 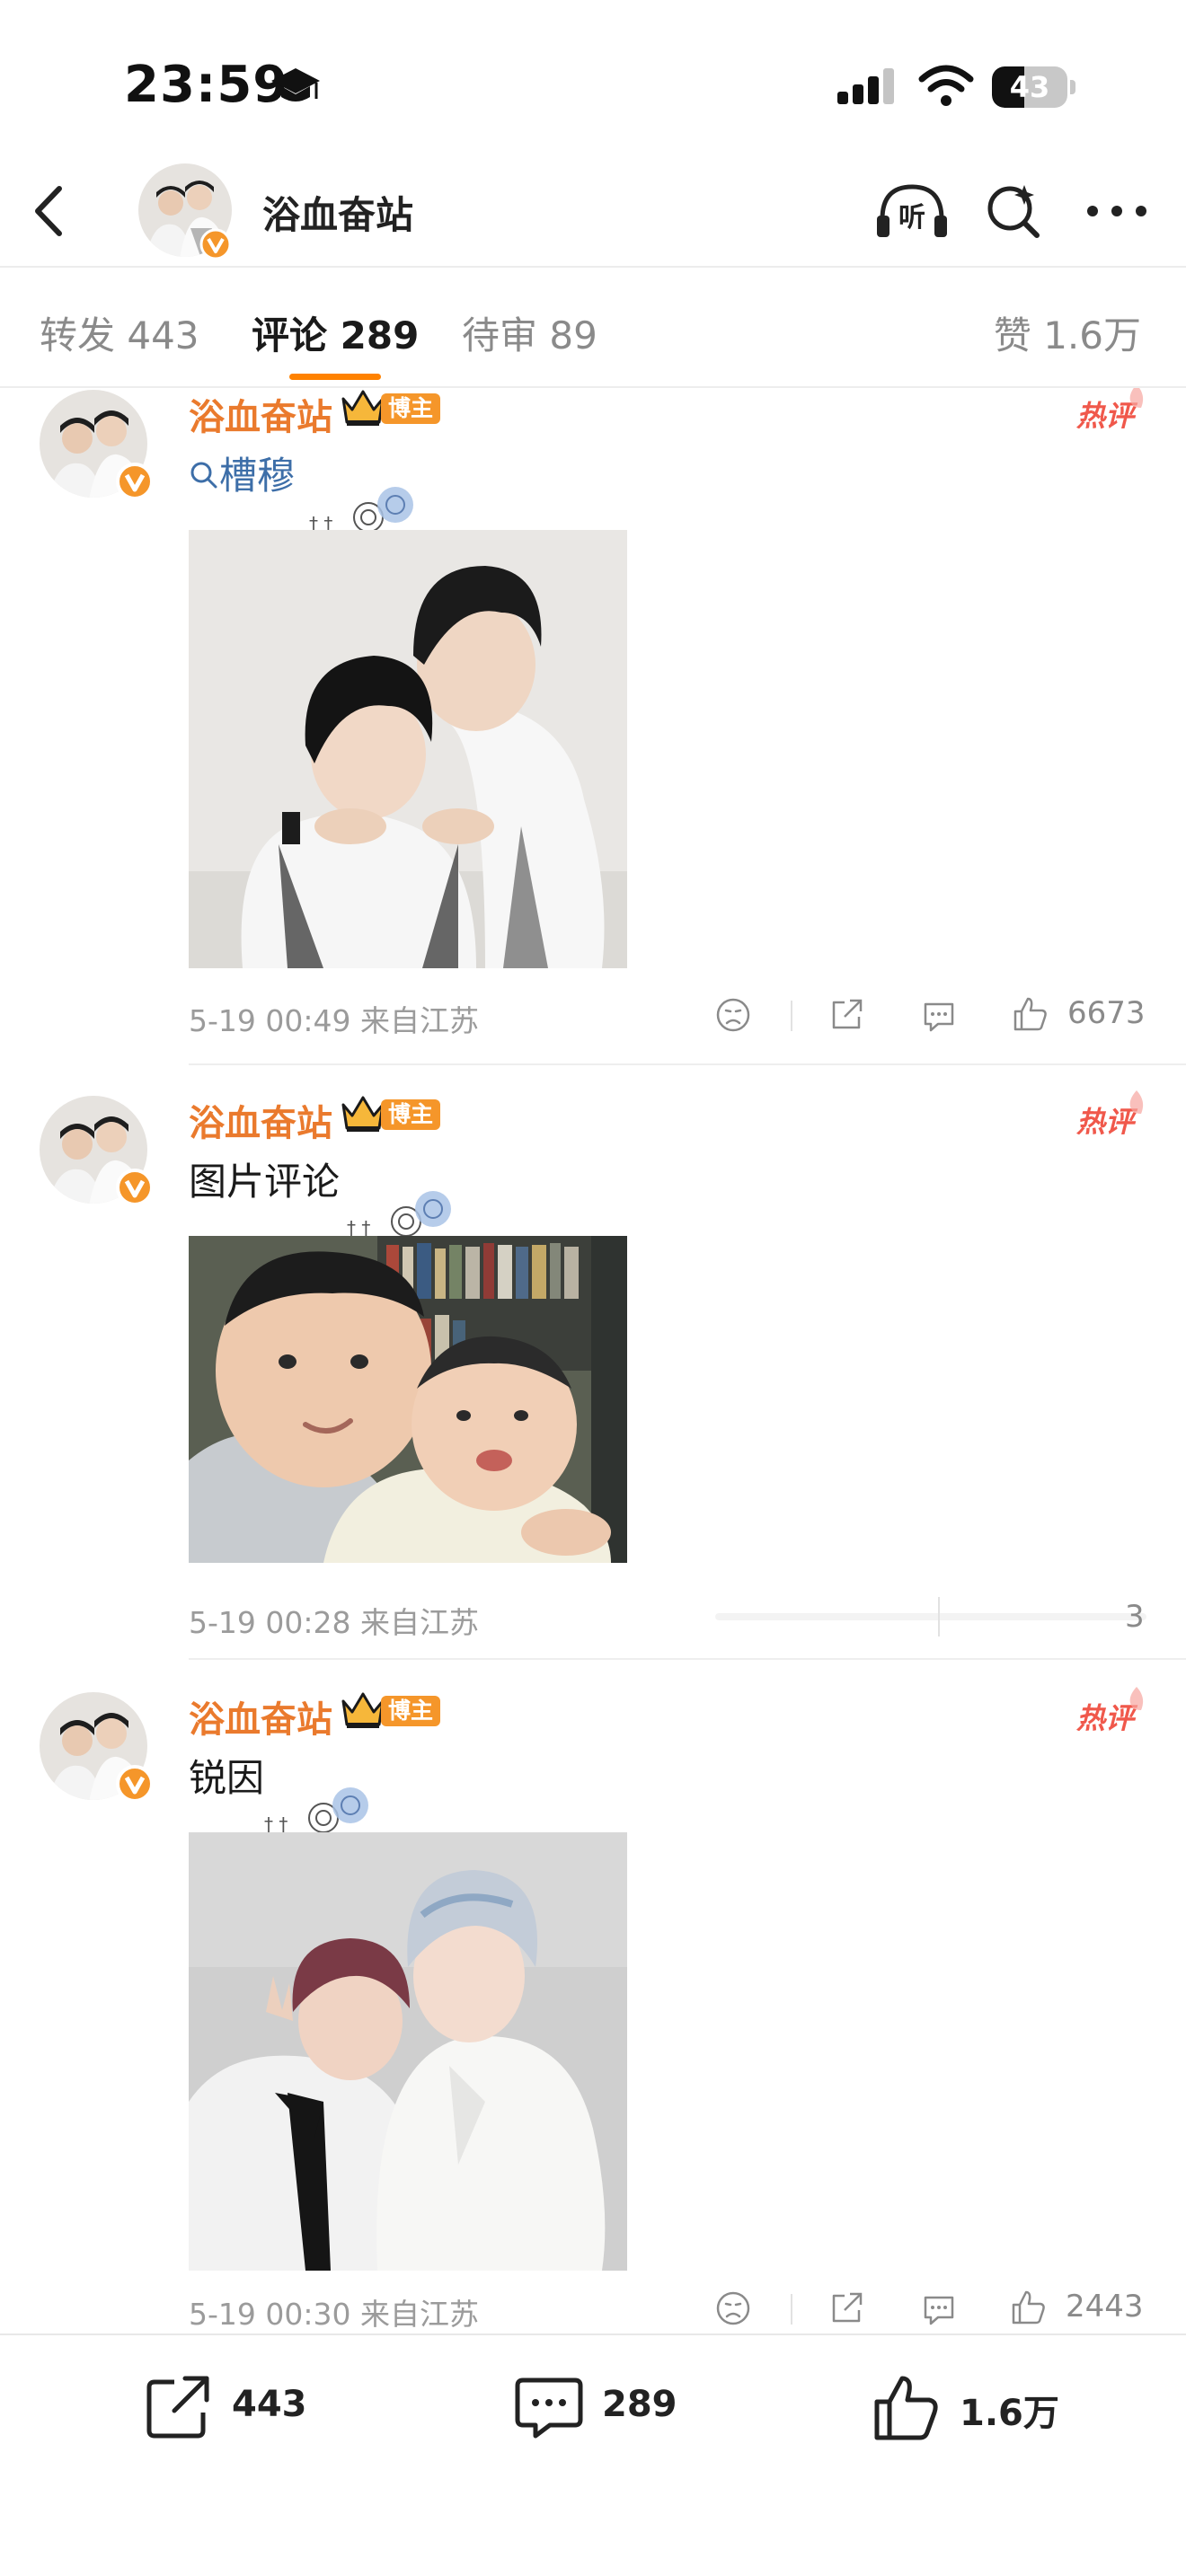 What do you see at coordinates (380, 335) in the screenshot?
I see `tab-comments-count: 289` at bounding box center [380, 335].